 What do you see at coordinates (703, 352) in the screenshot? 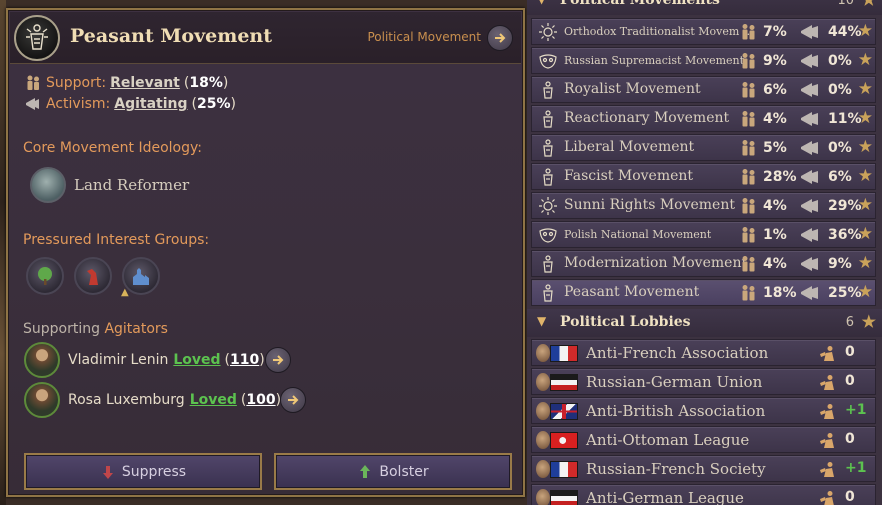
I see `lobby-row: Anti-French Association 0` at bounding box center [703, 352].